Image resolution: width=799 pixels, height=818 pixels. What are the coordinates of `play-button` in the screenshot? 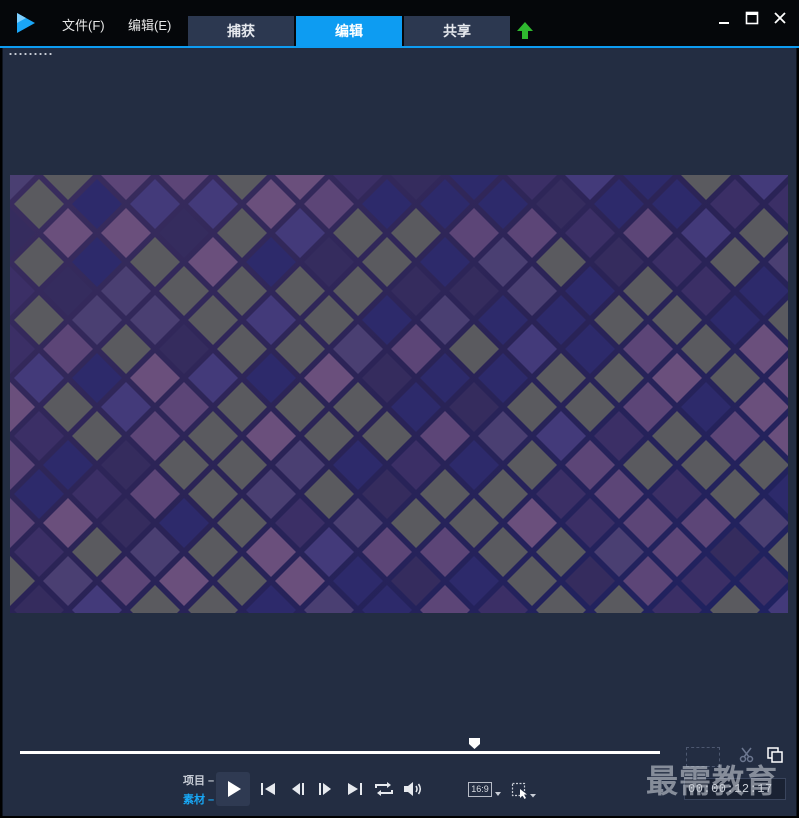 It's located at (233, 789).